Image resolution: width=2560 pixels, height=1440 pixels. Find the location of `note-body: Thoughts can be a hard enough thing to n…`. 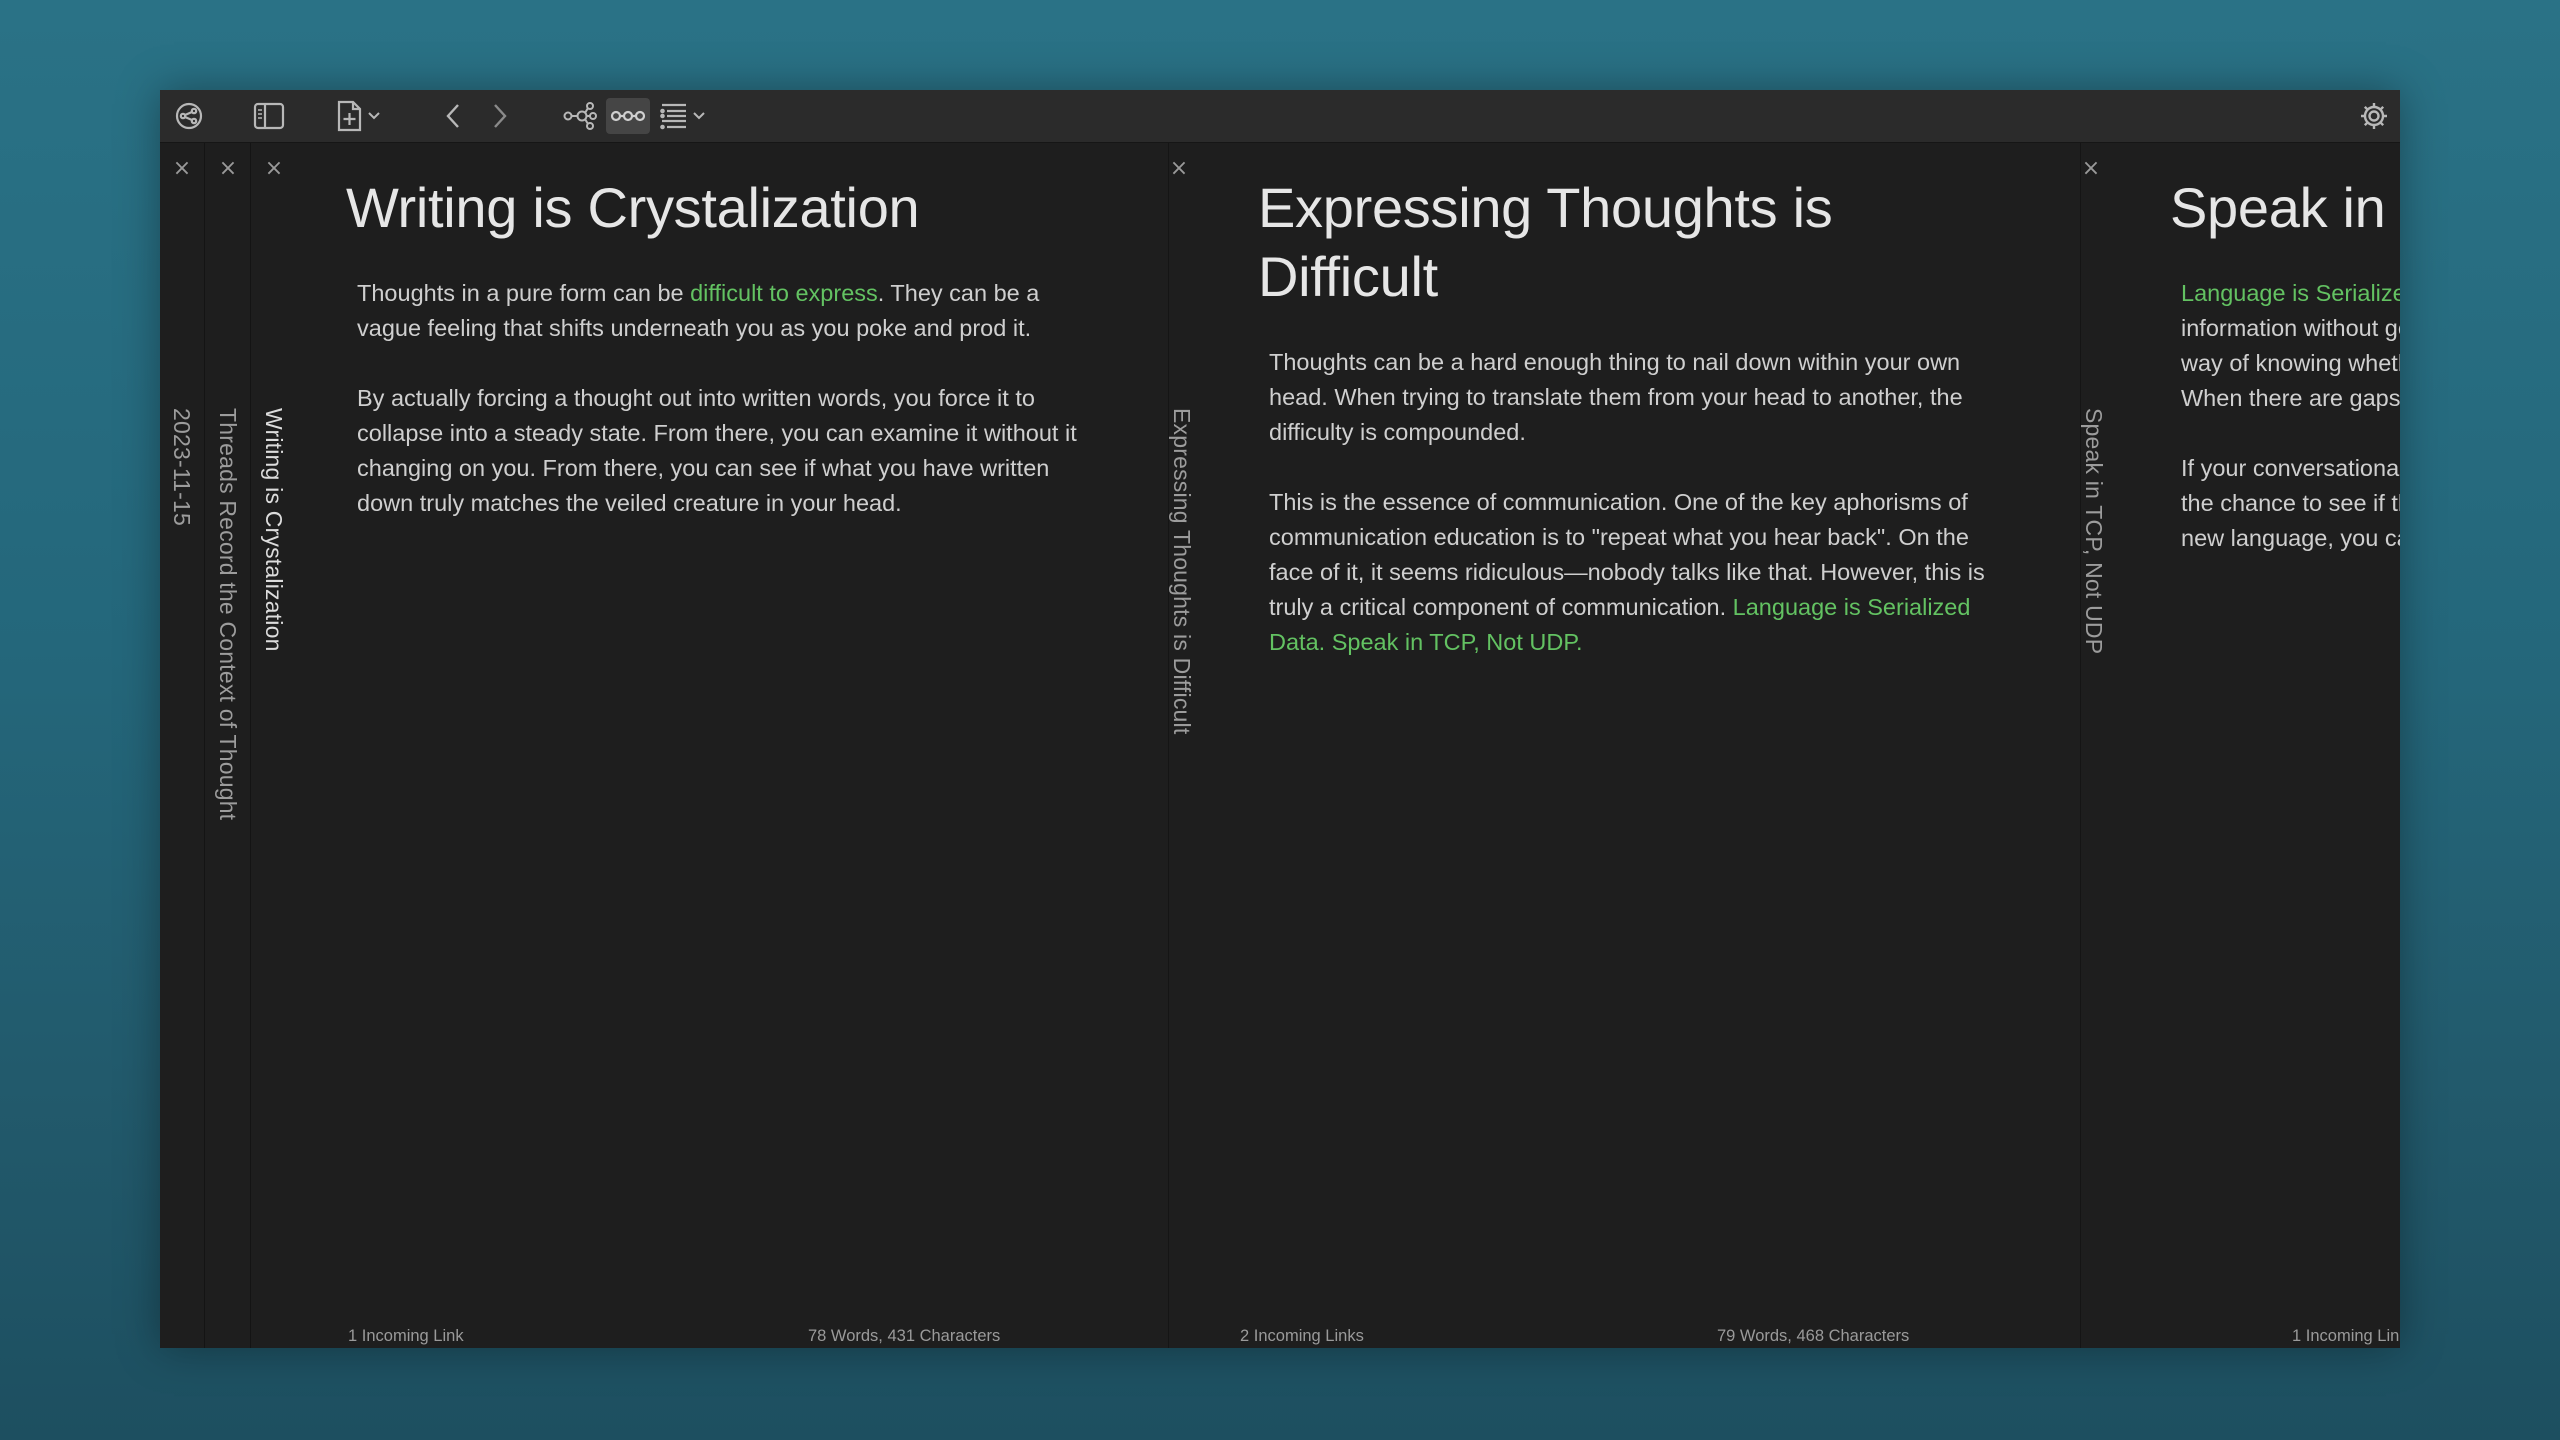

note-body: Thoughts can be a hard enough thing to n… is located at coordinates (1639, 520).